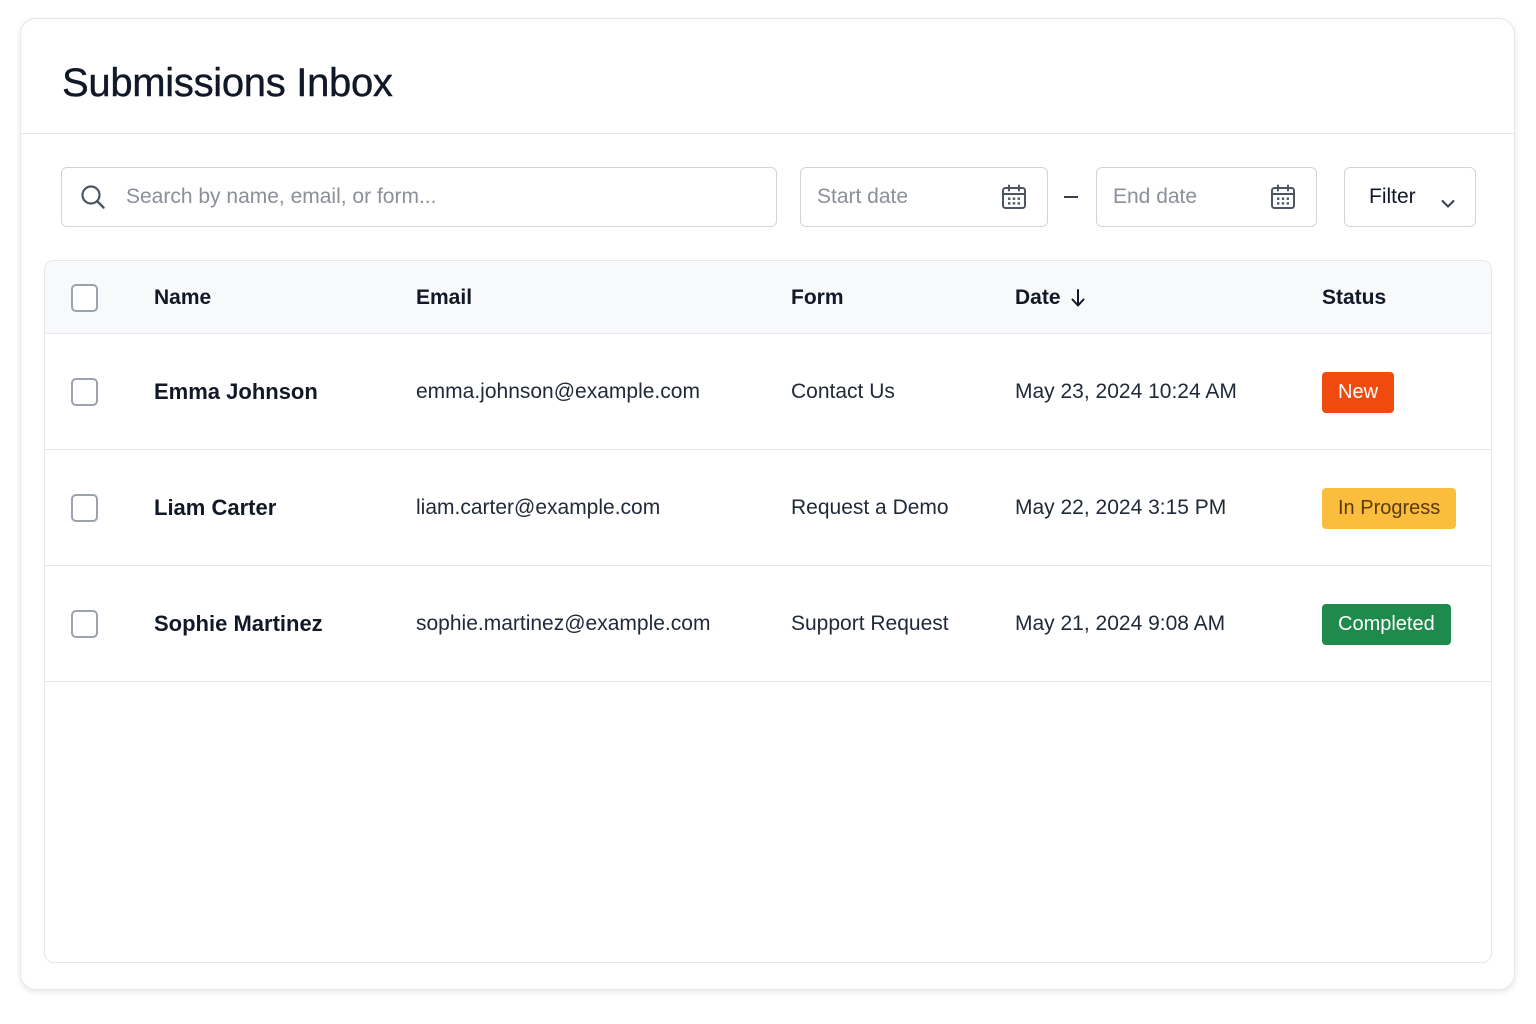  I want to click on column-header-date-label: Date, so click(1038, 297).